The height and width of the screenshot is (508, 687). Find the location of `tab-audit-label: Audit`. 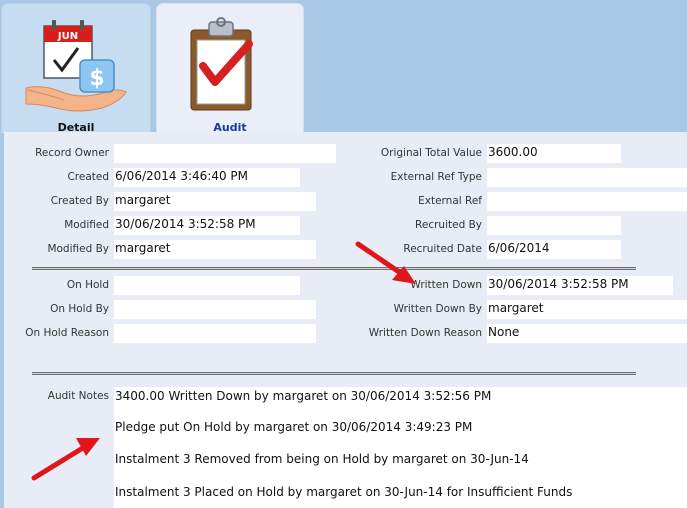

tab-audit-label: Audit is located at coordinates (230, 127).